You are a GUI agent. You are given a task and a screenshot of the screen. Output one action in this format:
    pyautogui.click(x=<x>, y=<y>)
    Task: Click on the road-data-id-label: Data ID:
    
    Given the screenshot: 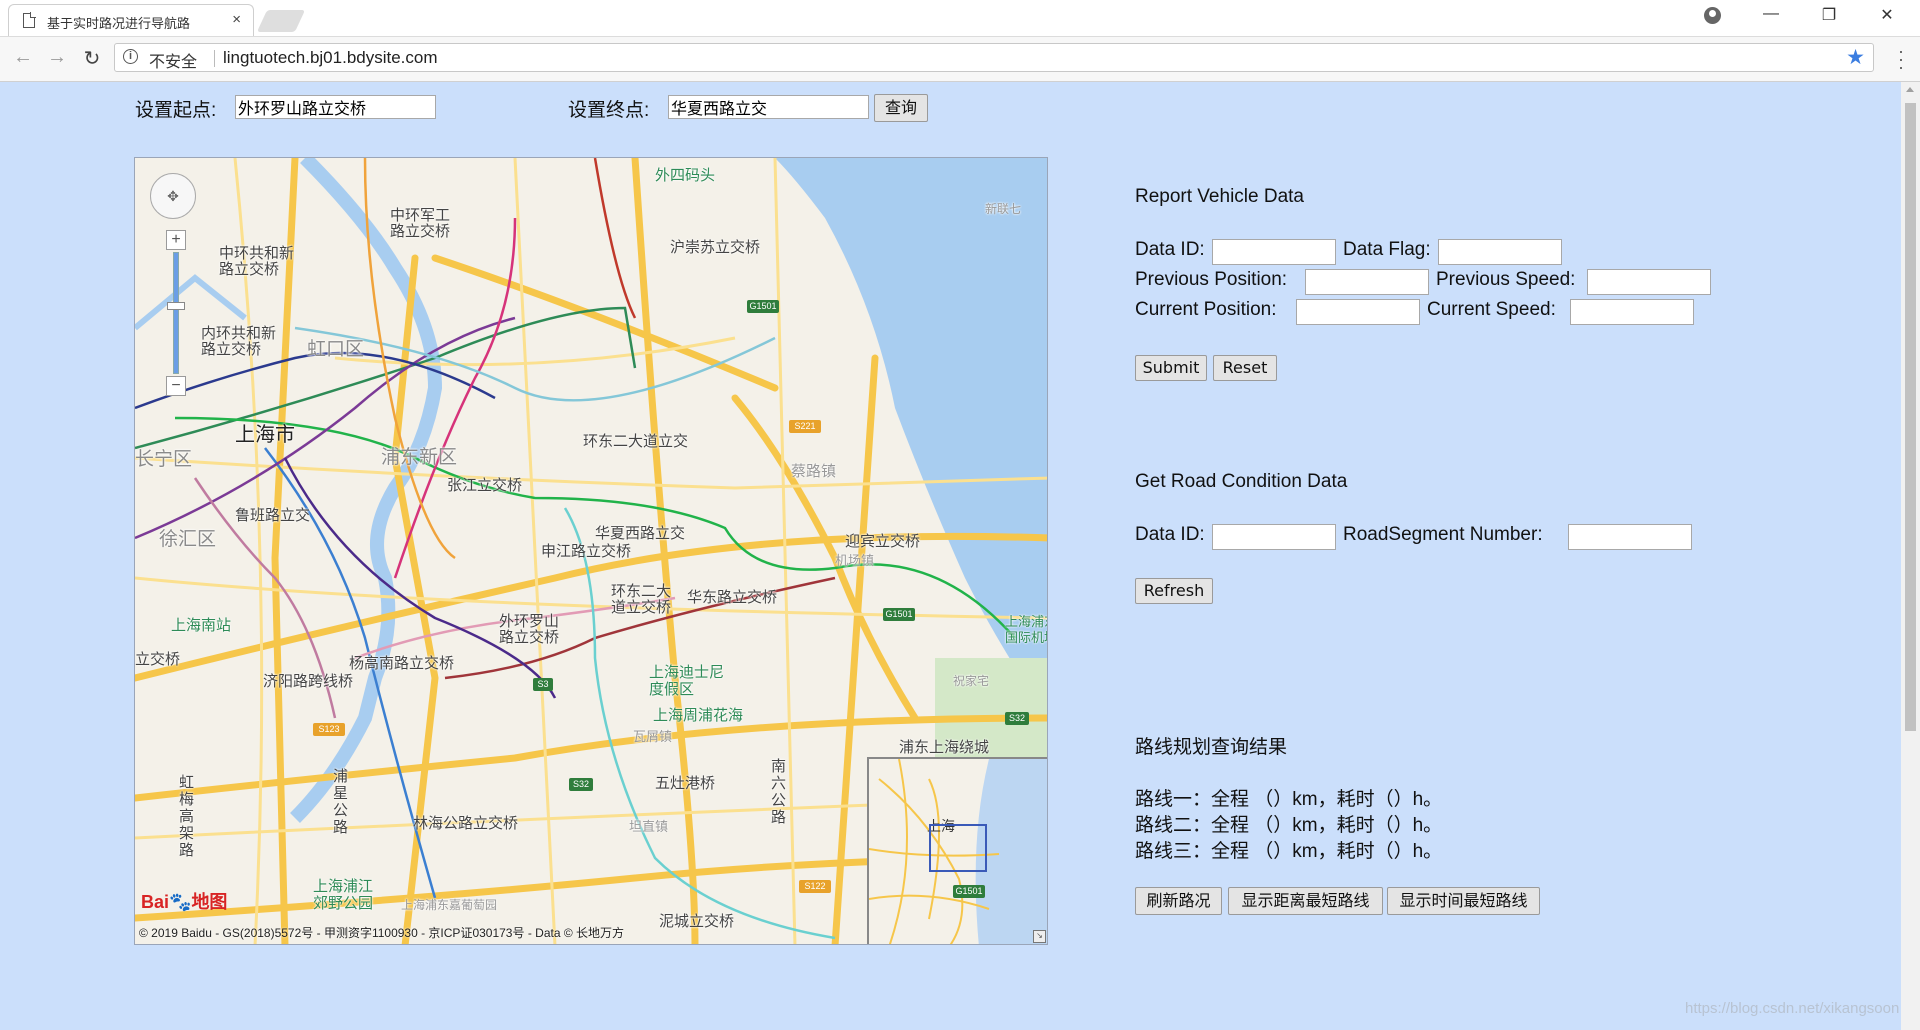 What is the action you would take?
    pyautogui.click(x=1170, y=534)
    